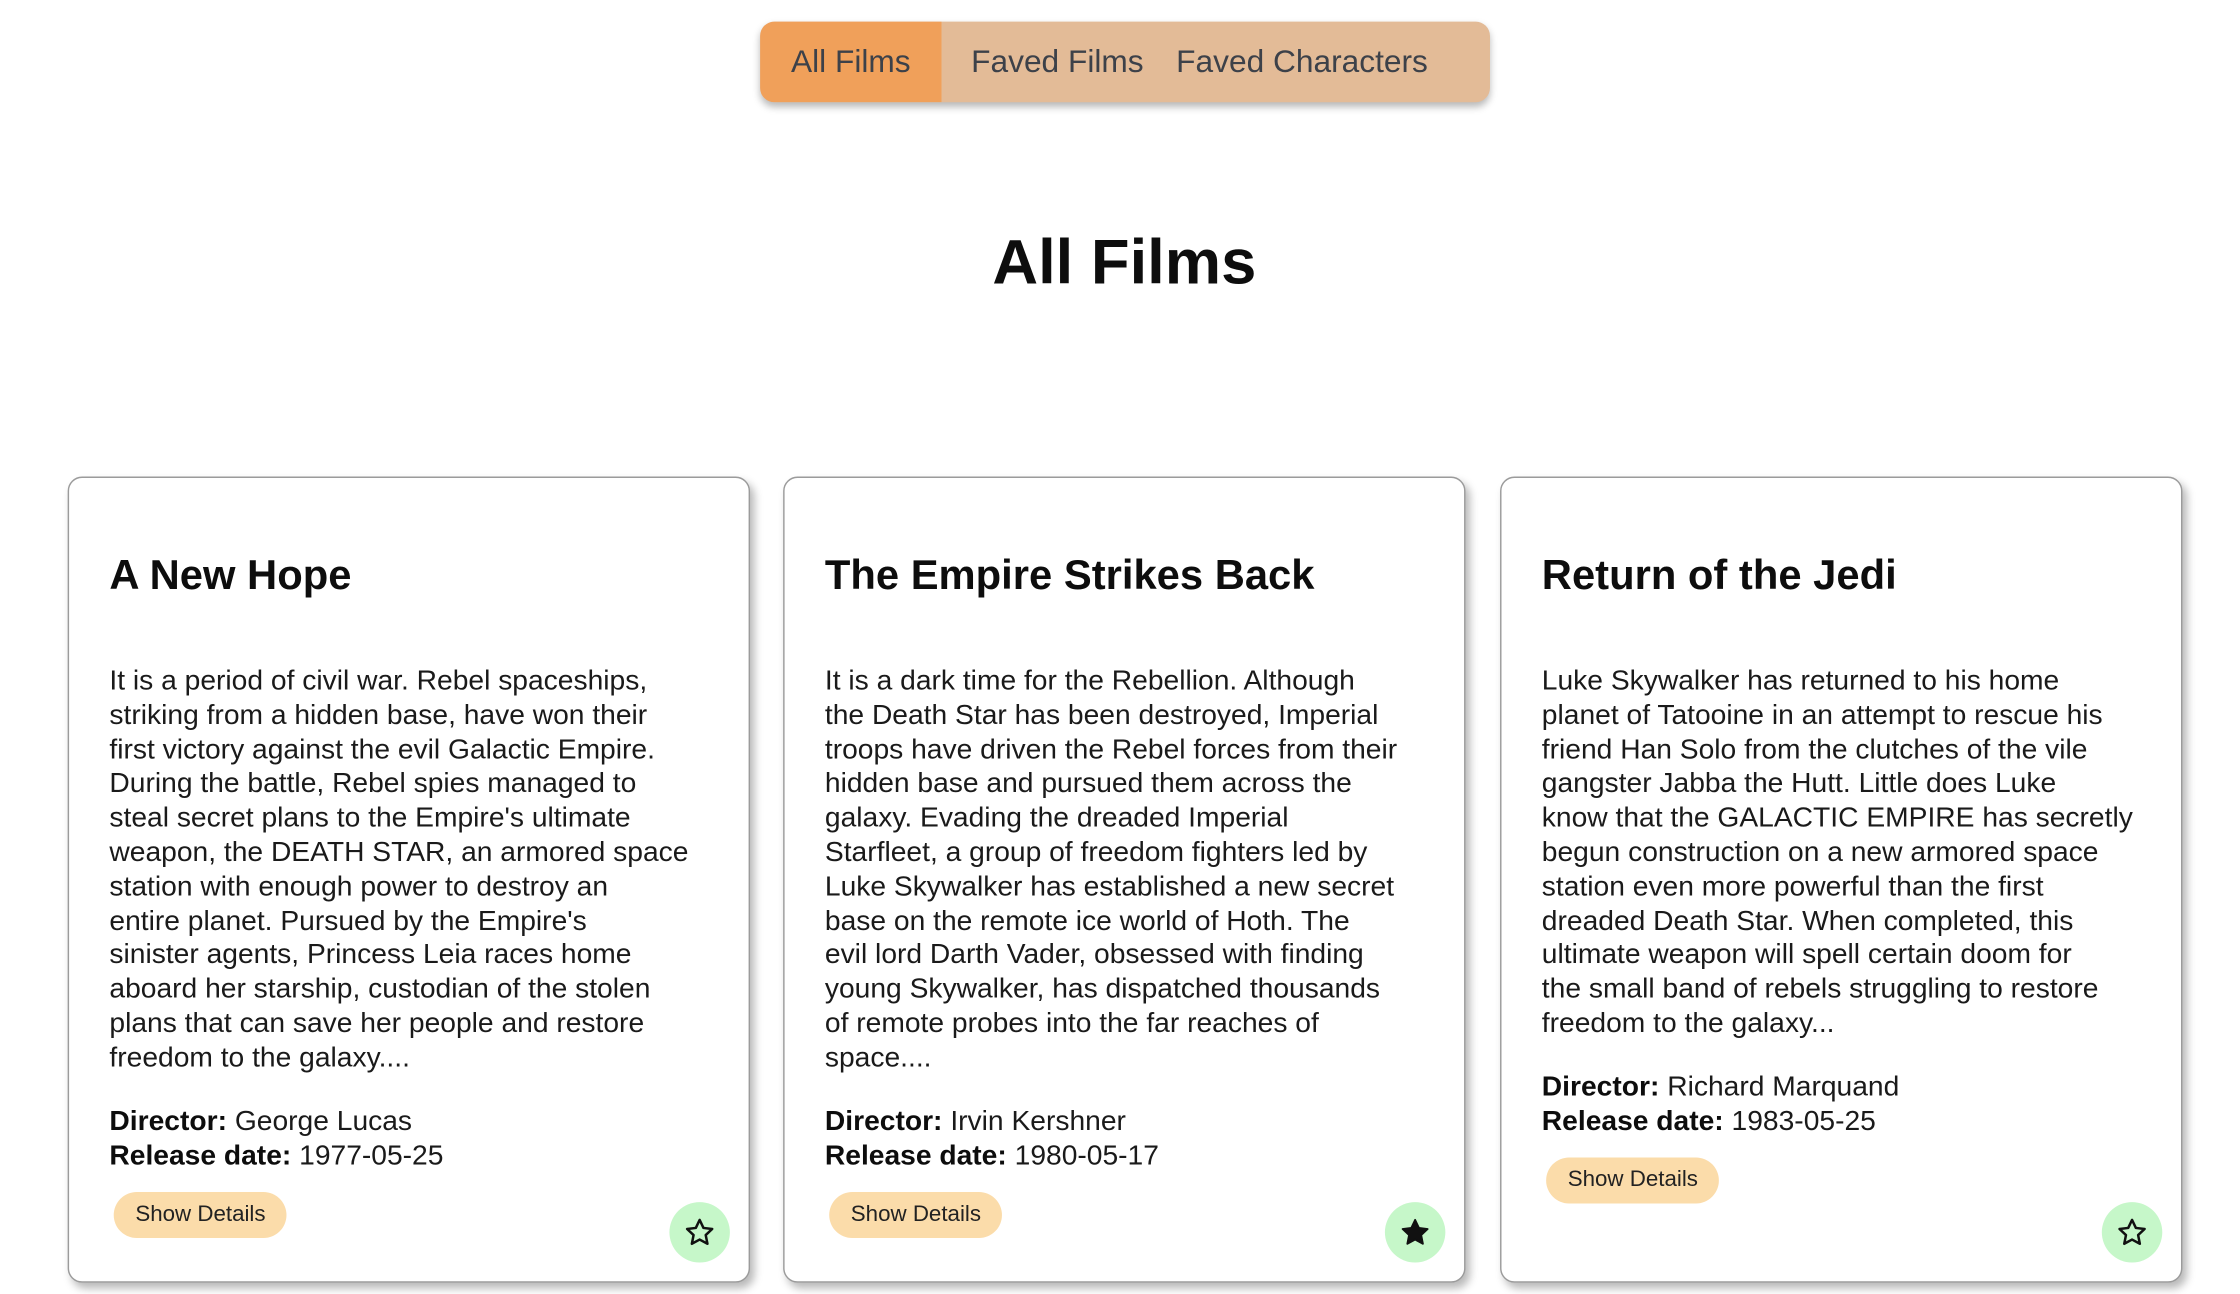 This screenshot has height=1294, width=2240. I want to click on director-value: Irvin Kershner, so click(1038, 1120).